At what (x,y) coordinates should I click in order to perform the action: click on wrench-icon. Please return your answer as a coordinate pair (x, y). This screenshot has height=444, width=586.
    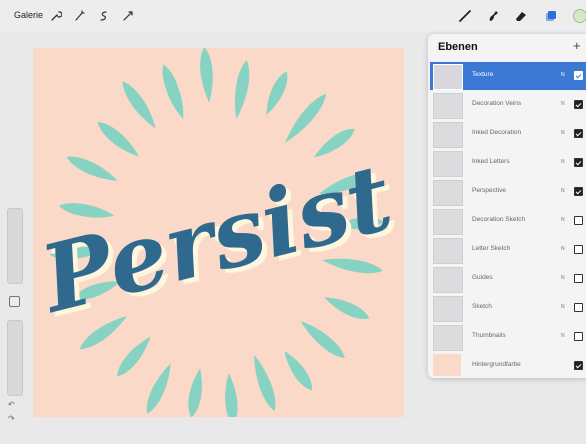
    Looking at the image, I should click on (56, 16).